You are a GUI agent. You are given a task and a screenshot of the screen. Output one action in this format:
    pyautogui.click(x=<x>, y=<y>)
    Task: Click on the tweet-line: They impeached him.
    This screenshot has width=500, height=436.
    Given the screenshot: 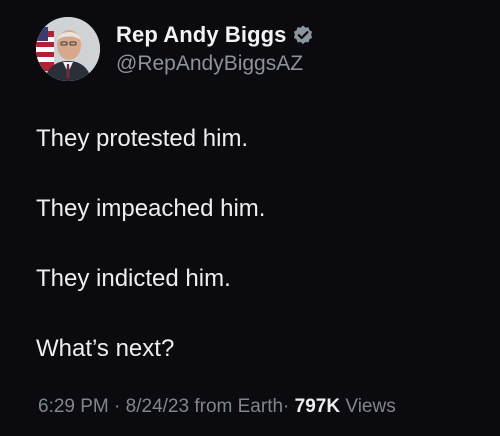 What is the action you would take?
    pyautogui.click(x=151, y=208)
    